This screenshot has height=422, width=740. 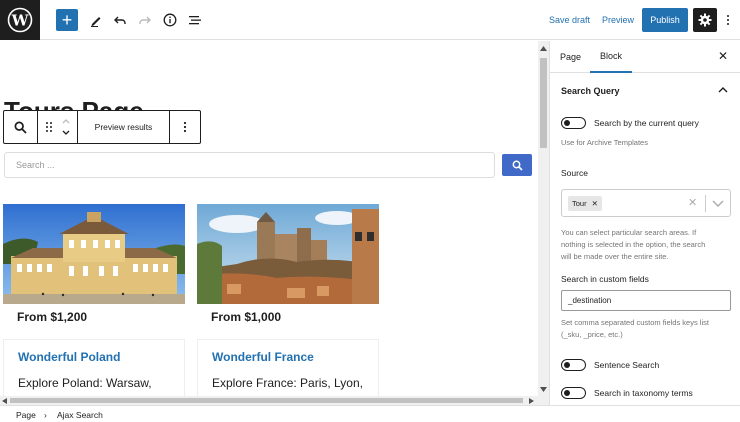 What do you see at coordinates (615, 256) in the screenshot?
I see `source-help-line-3: will be made over the entire site.` at bounding box center [615, 256].